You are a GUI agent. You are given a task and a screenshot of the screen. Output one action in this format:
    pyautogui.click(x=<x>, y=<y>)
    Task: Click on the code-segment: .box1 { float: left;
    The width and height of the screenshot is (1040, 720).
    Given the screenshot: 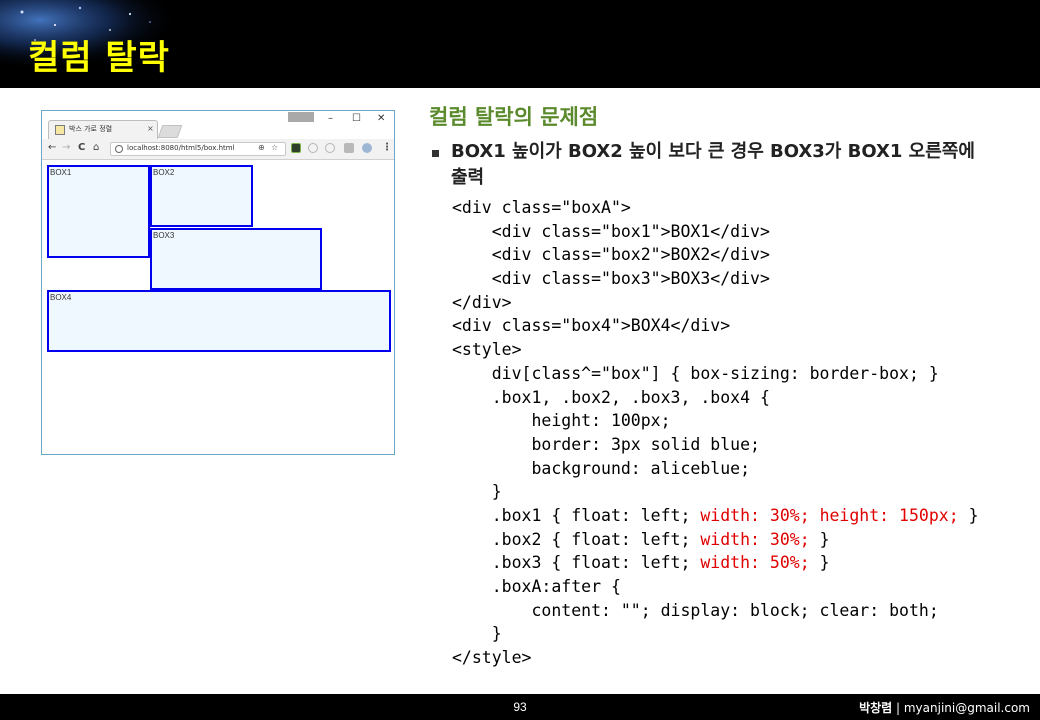 What is the action you would take?
    pyautogui.click(x=576, y=515)
    